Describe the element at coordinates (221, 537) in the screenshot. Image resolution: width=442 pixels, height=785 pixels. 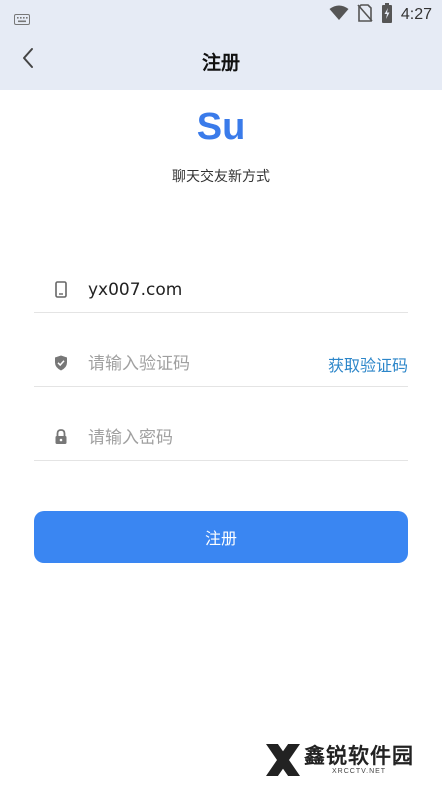
I see `register-button: 注册` at that location.